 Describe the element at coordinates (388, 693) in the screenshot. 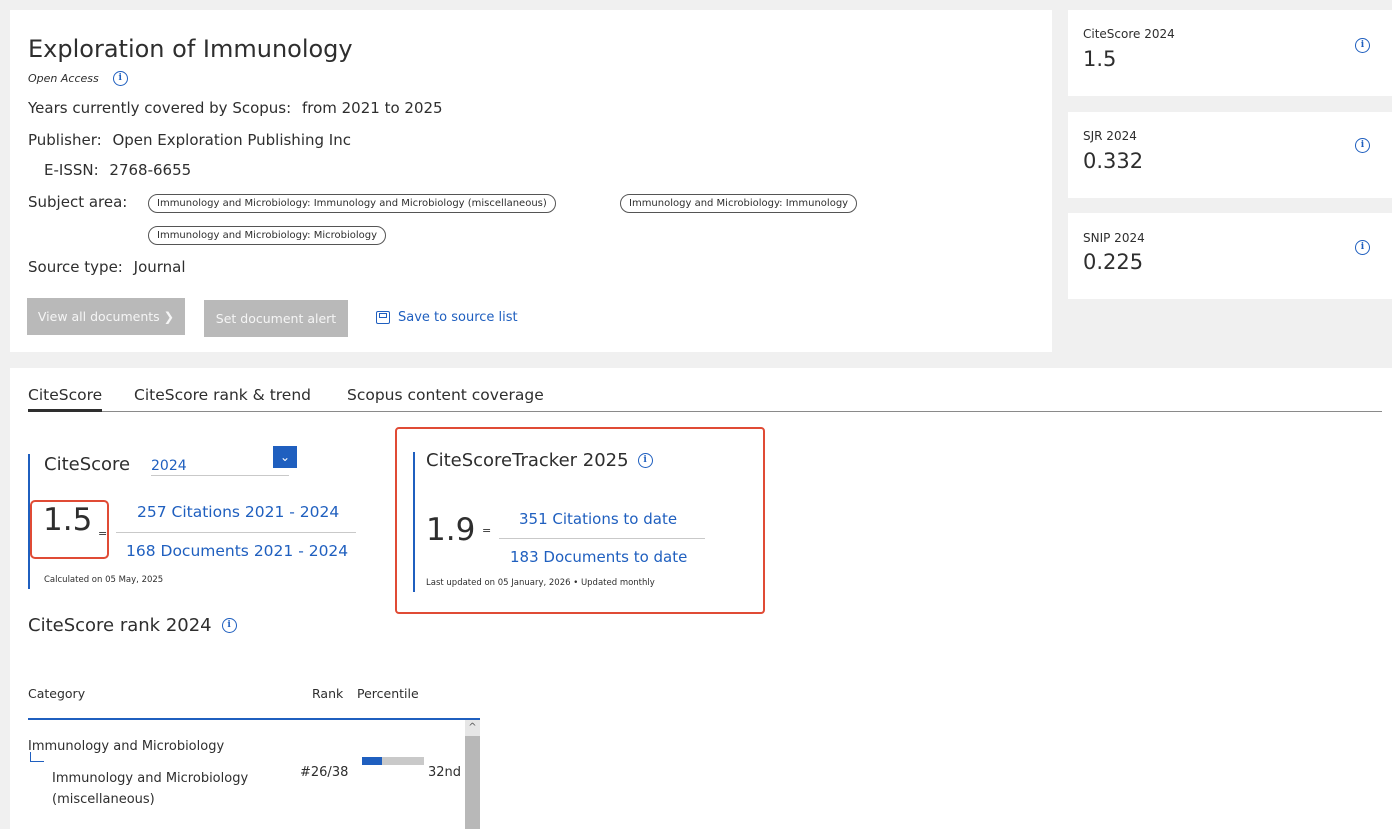

I see `column-header-percentile: Percentile` at that location.